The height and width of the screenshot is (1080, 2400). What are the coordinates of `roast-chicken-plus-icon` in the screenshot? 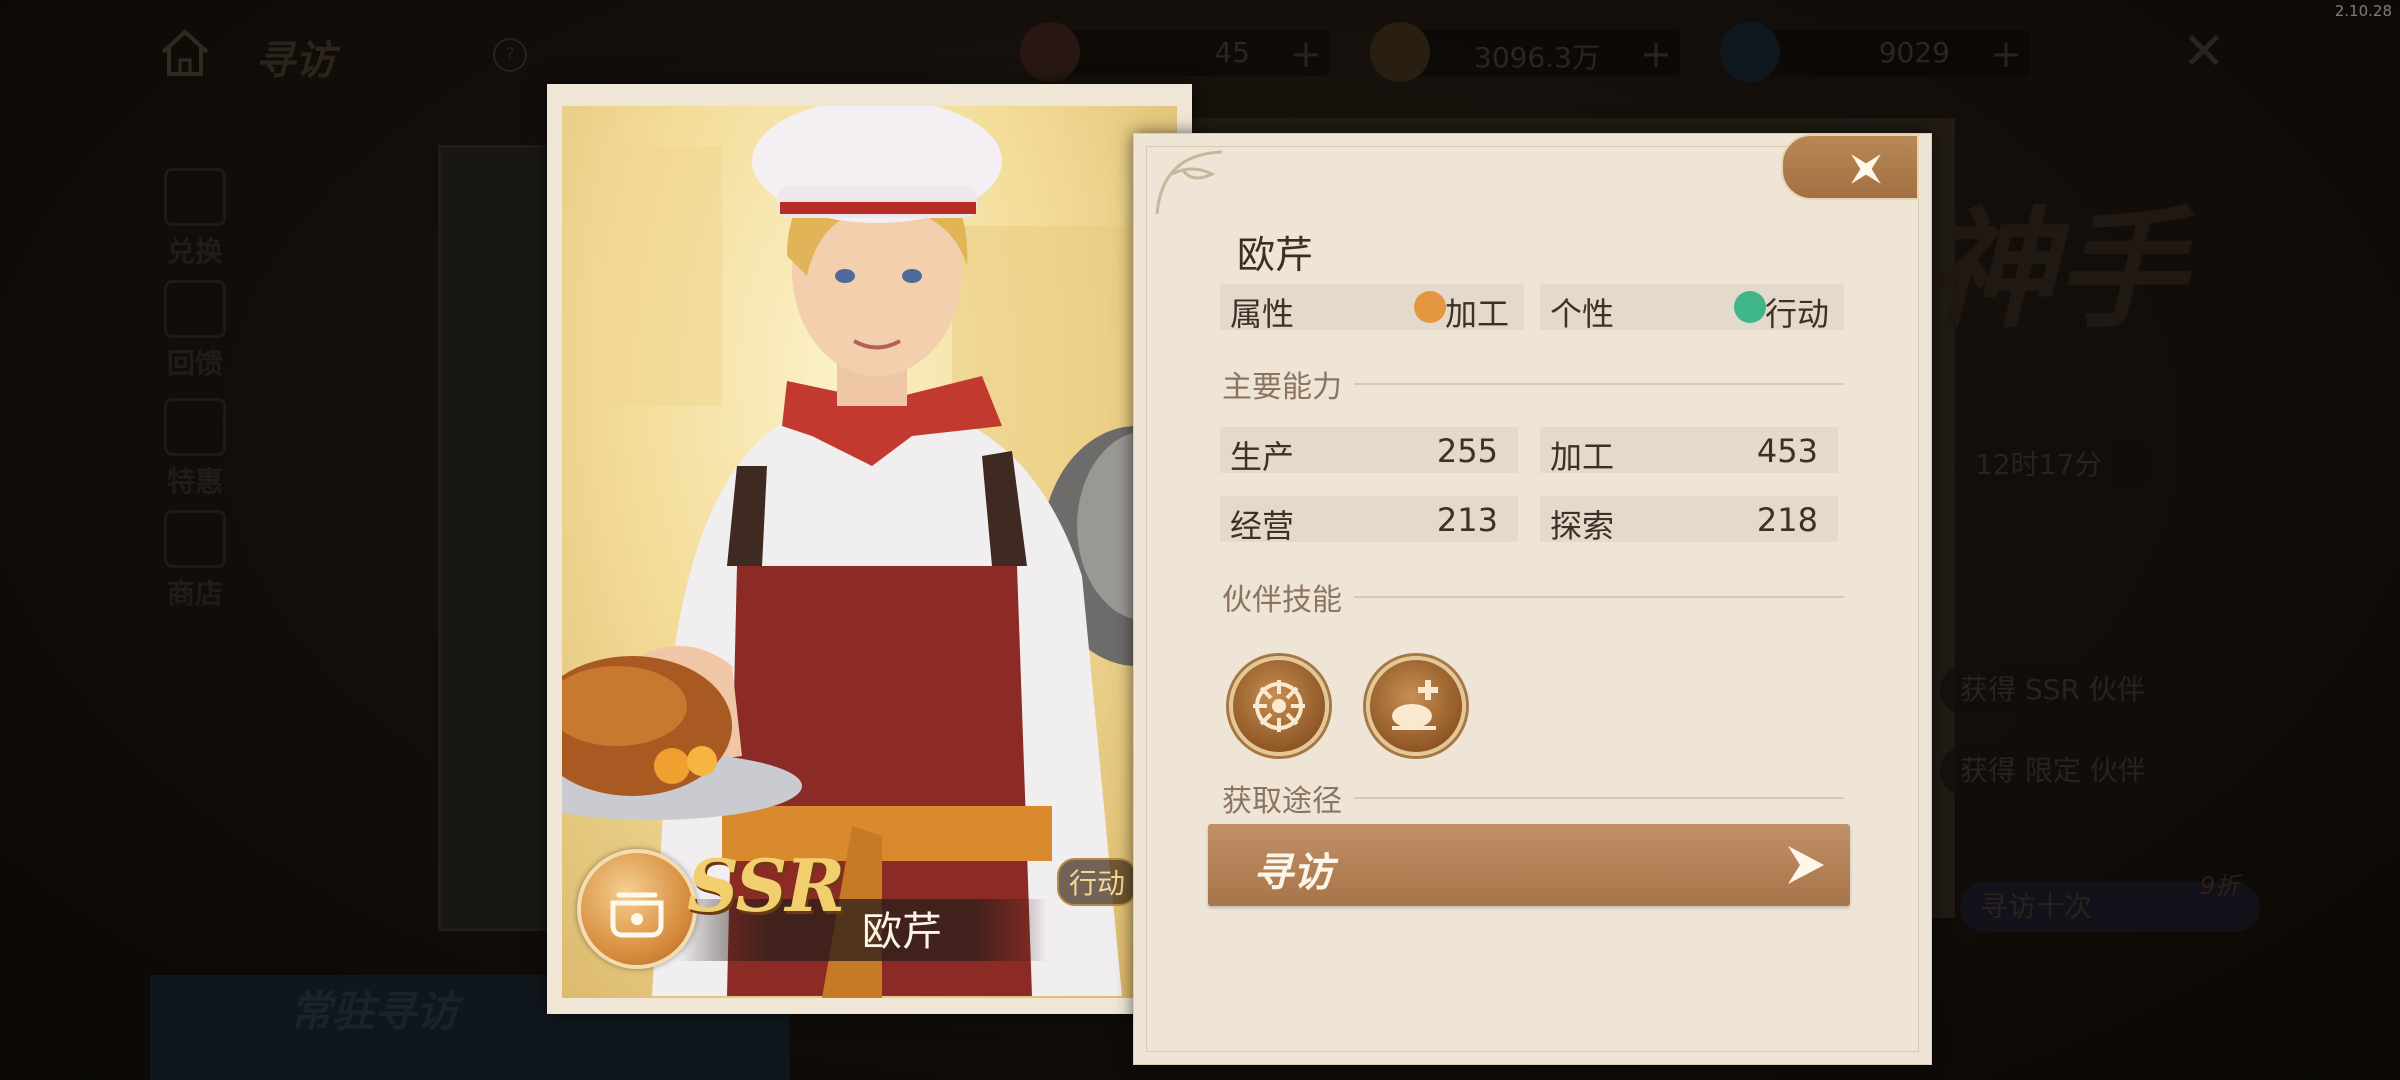 It's located at (1415, 705).